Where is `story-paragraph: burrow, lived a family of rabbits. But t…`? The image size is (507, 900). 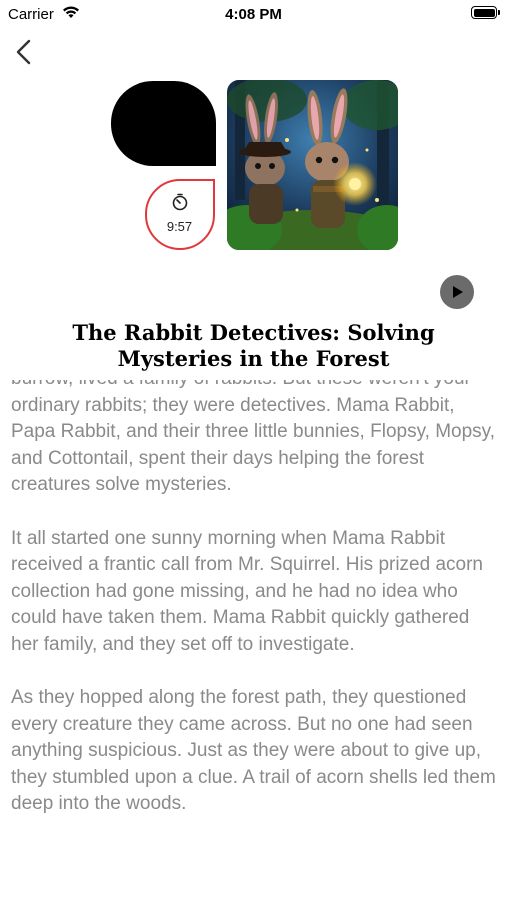
story-paragraph: burrow, lived a family of rabbits. But t… is located at coordinates (253, 437).